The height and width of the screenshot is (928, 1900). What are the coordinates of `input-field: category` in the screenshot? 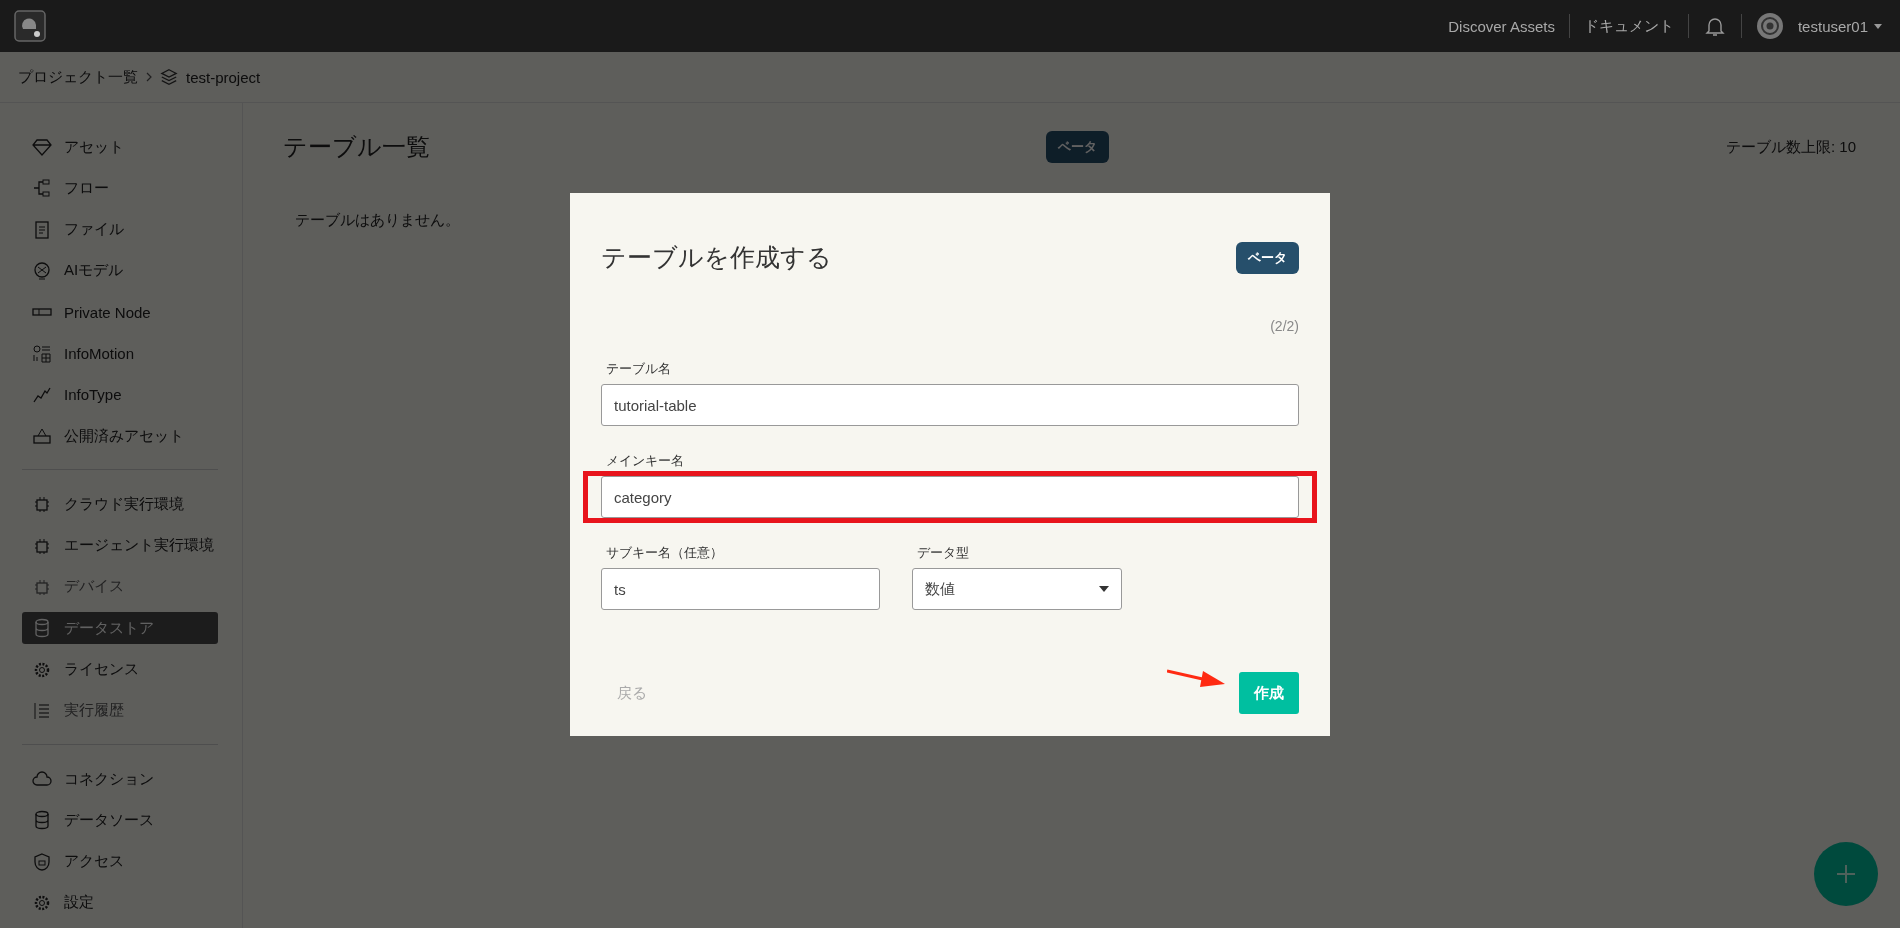 It's located at (950, 497).